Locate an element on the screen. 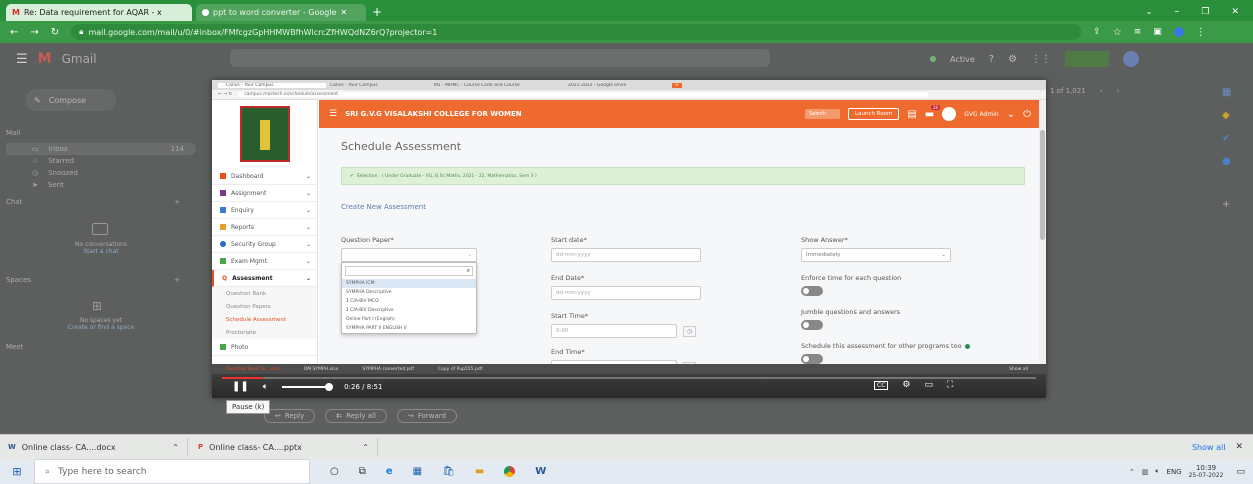  dashboard-icon is located at coordinates (223, 176).